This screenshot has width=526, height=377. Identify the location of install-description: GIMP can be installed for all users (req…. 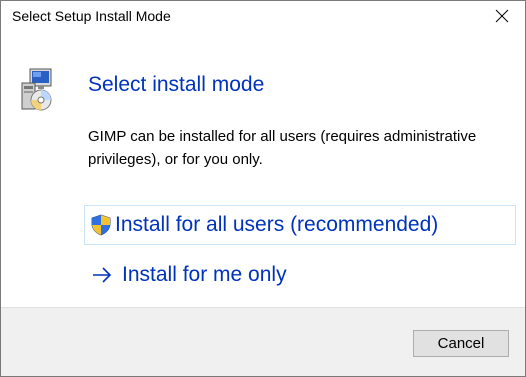
(282, 148).